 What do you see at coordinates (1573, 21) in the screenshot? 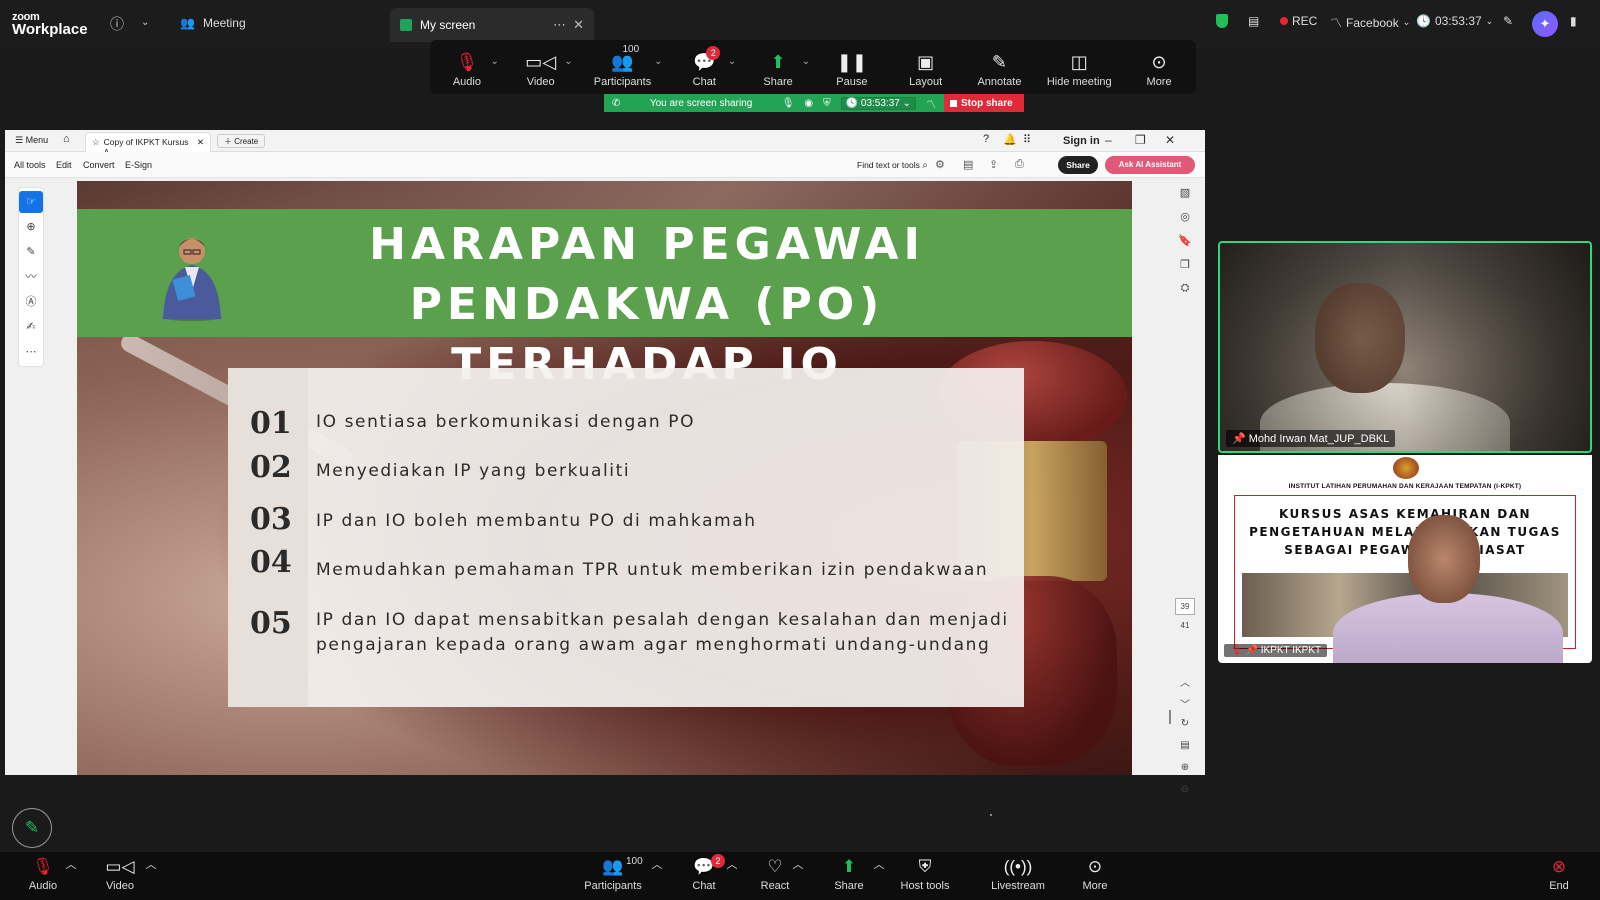
I see `sidebar-toggle-icon: ▮` at bounding box center [1573, 21].